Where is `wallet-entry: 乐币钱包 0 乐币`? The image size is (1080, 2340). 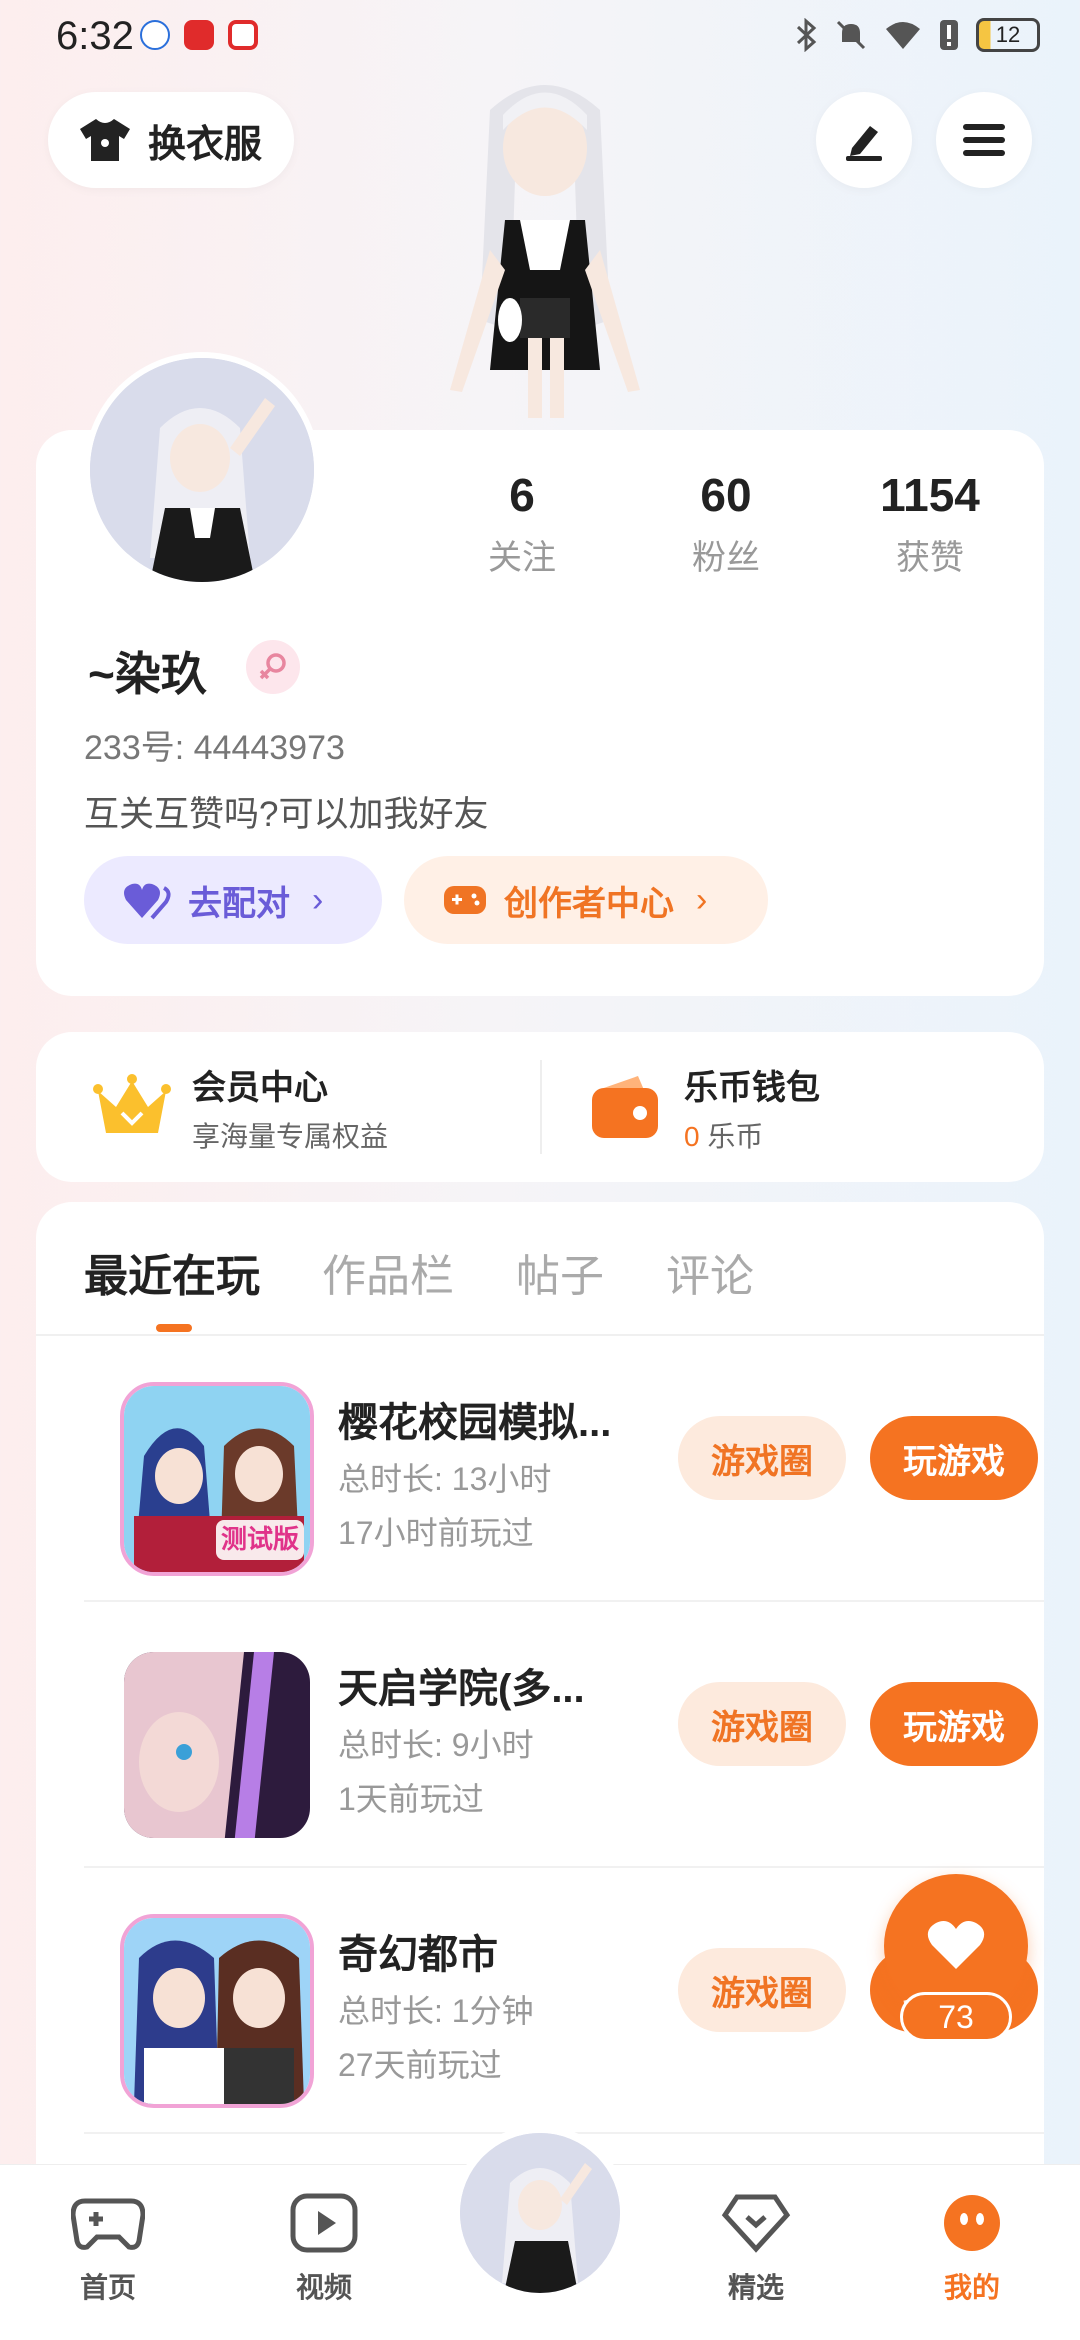
wallet-entry: 乐币钱包 0 乐币 is located at coordinates (704, 1107).